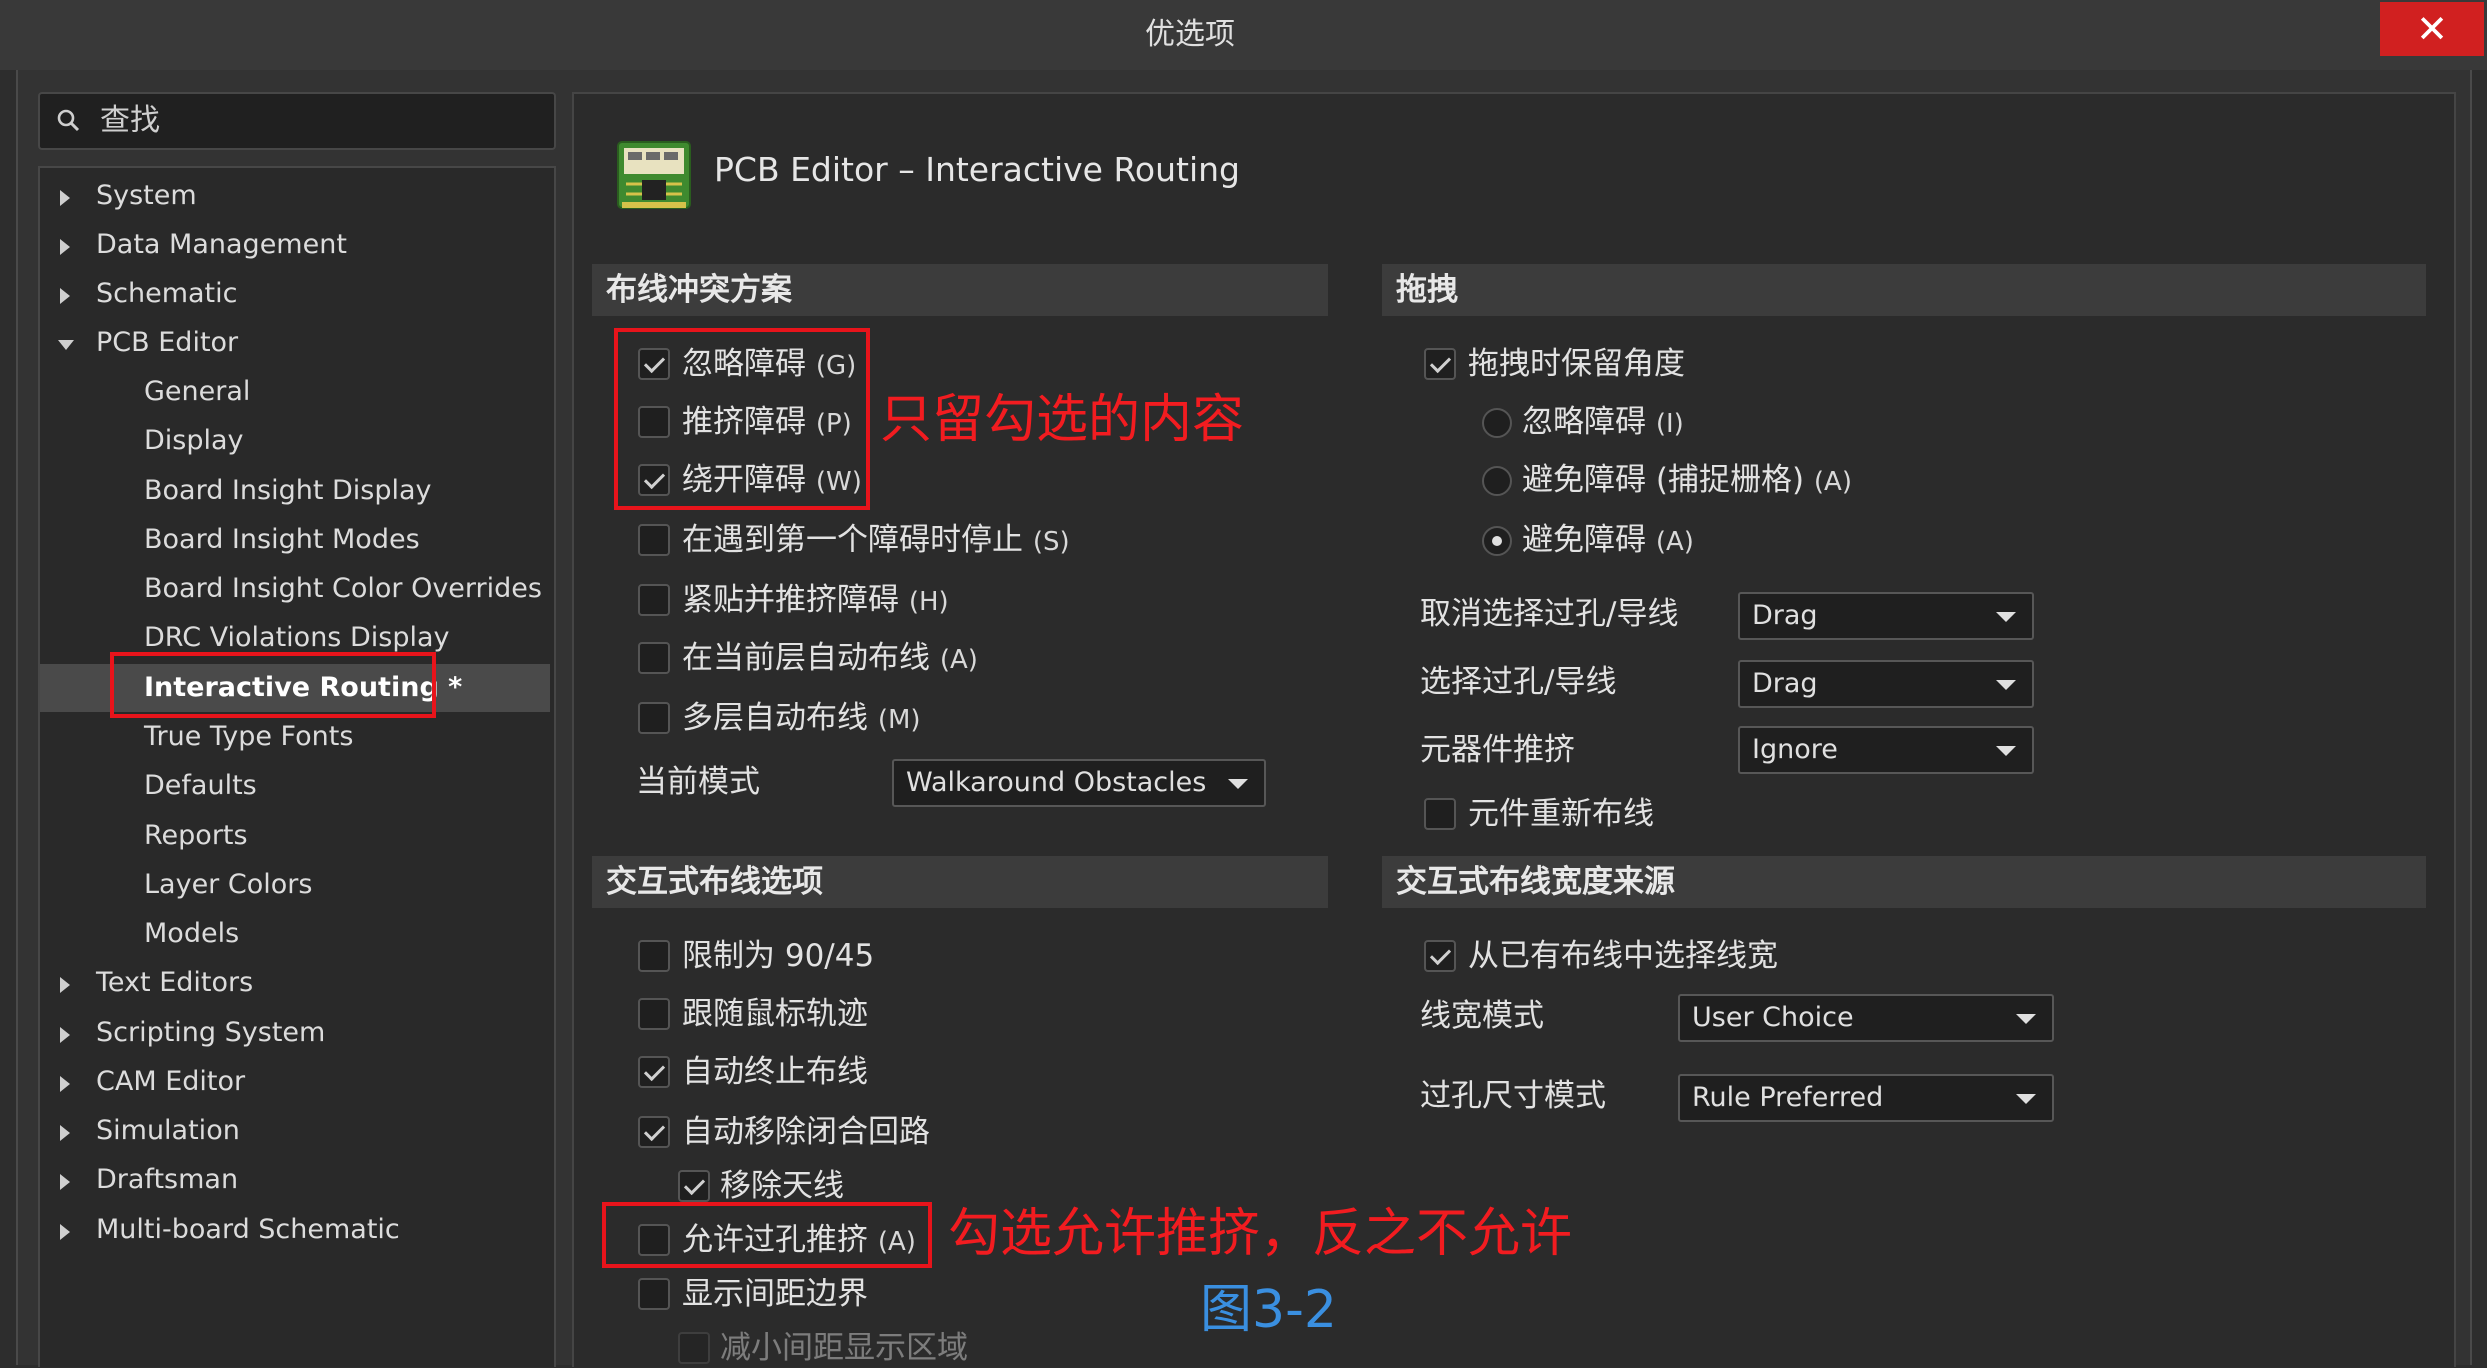  What do you see at coordinates (654, 1072) in the screenshot?
I see `checkbox-auto-terminate` at bounding box center [654, 1072].